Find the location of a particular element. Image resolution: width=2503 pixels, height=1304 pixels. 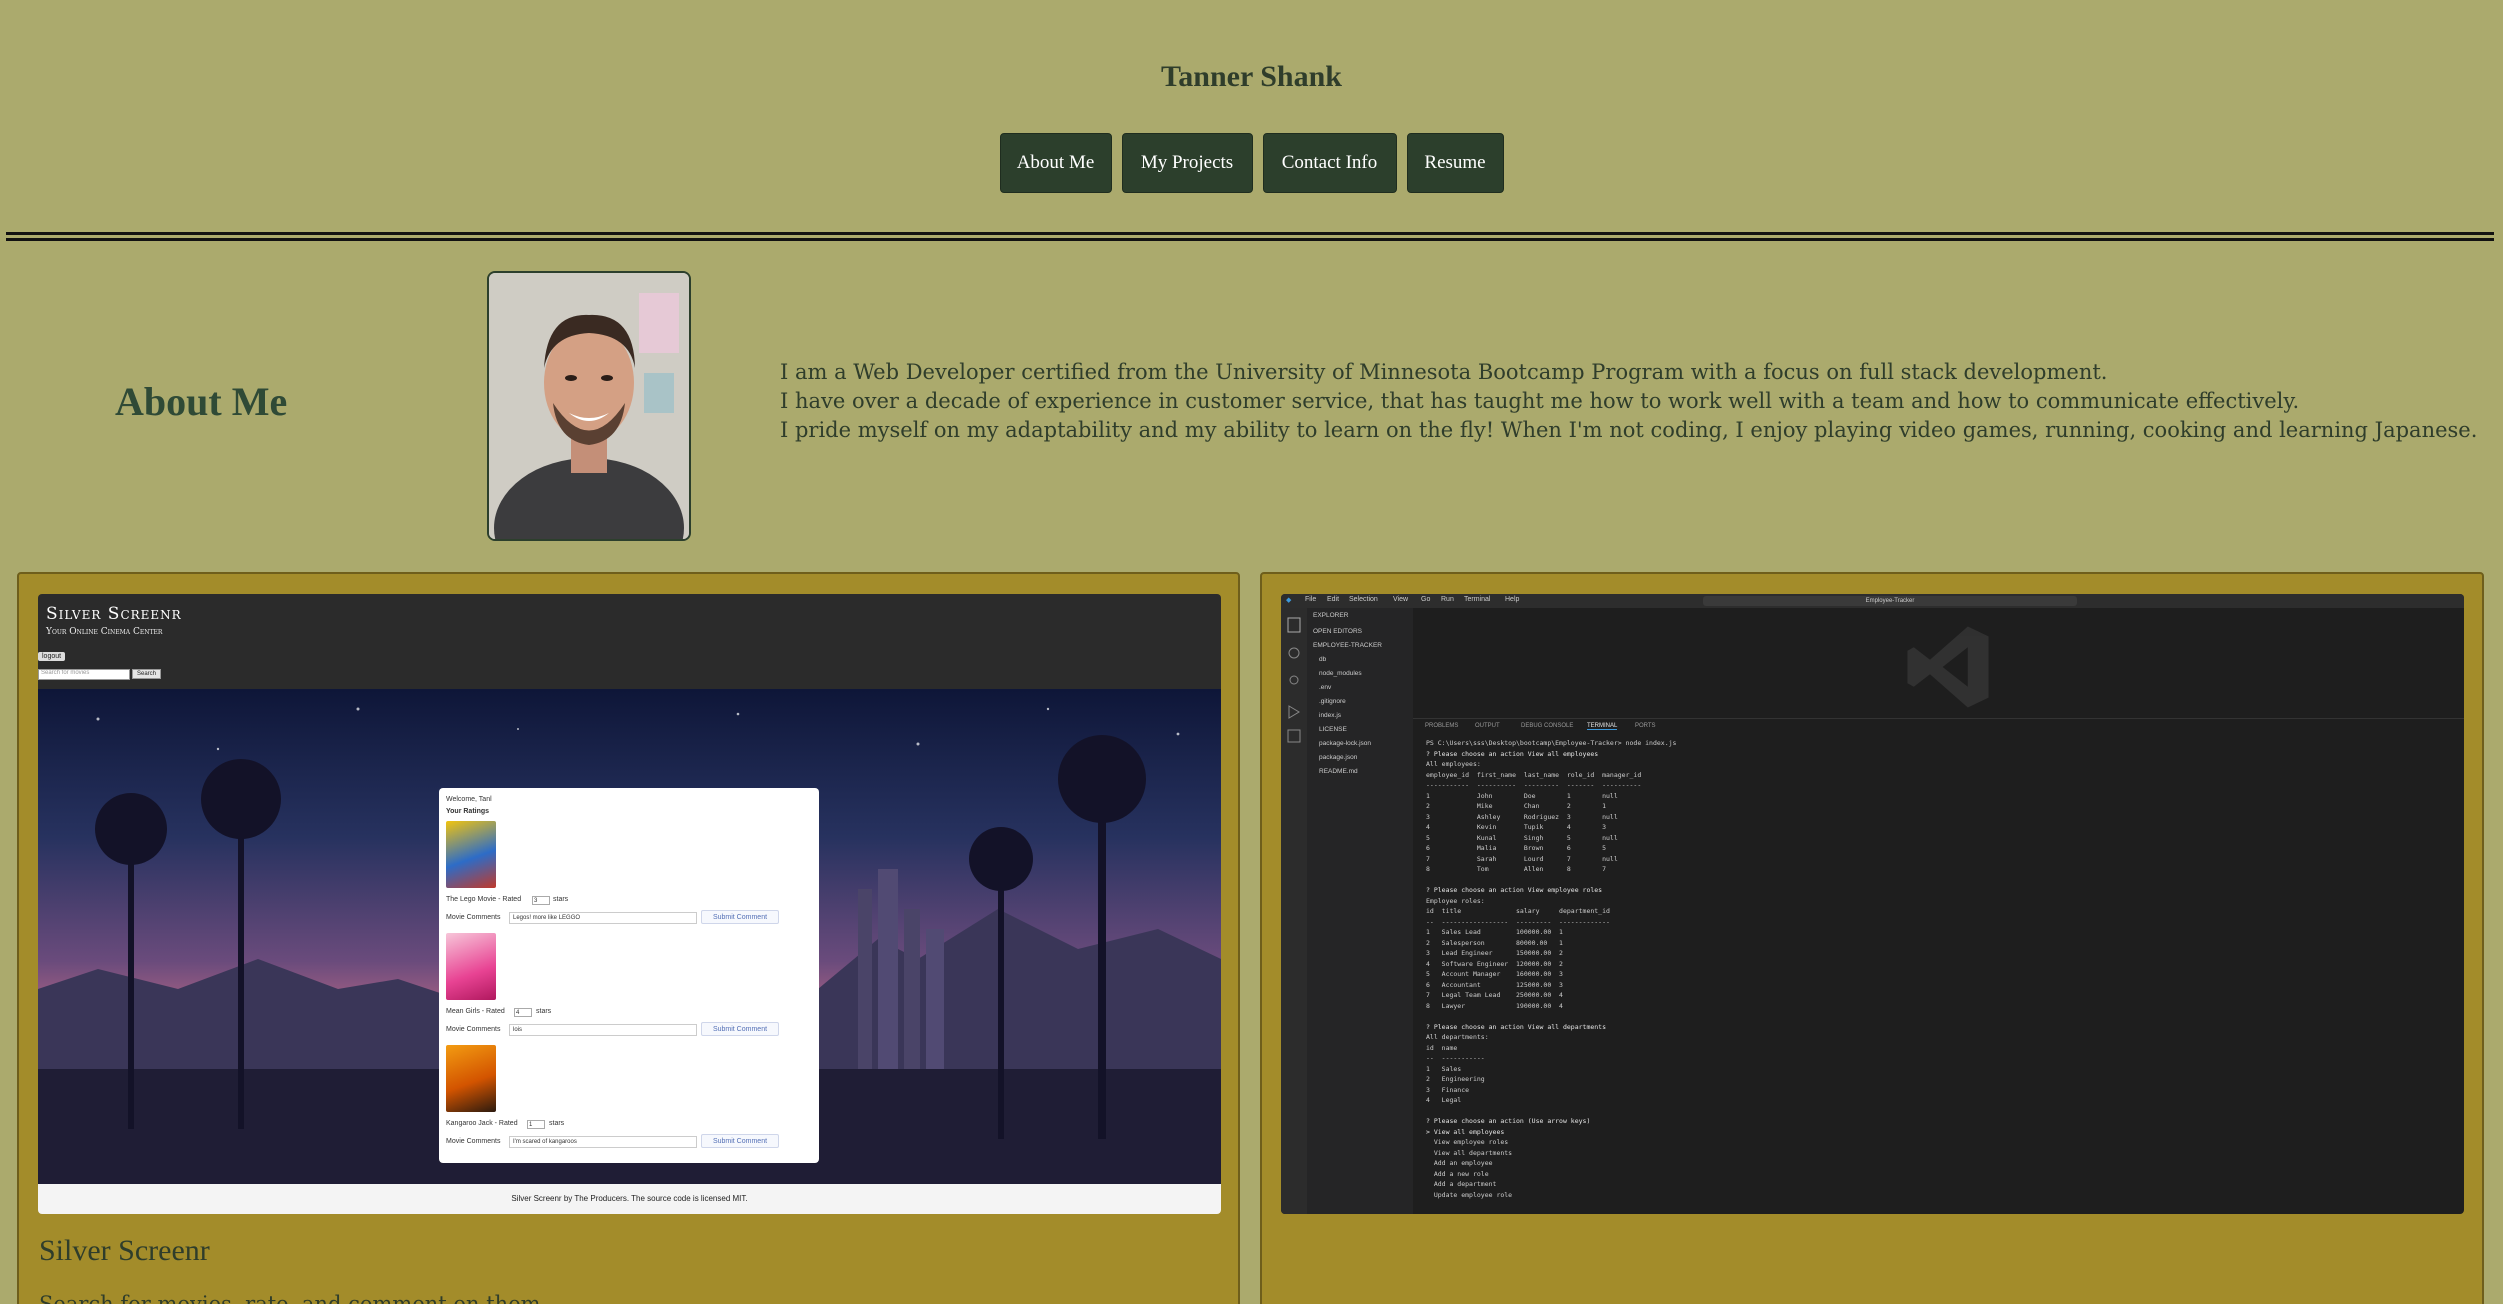

terminal-line: 2 Engineering is located at coordinates (1455, 1079).